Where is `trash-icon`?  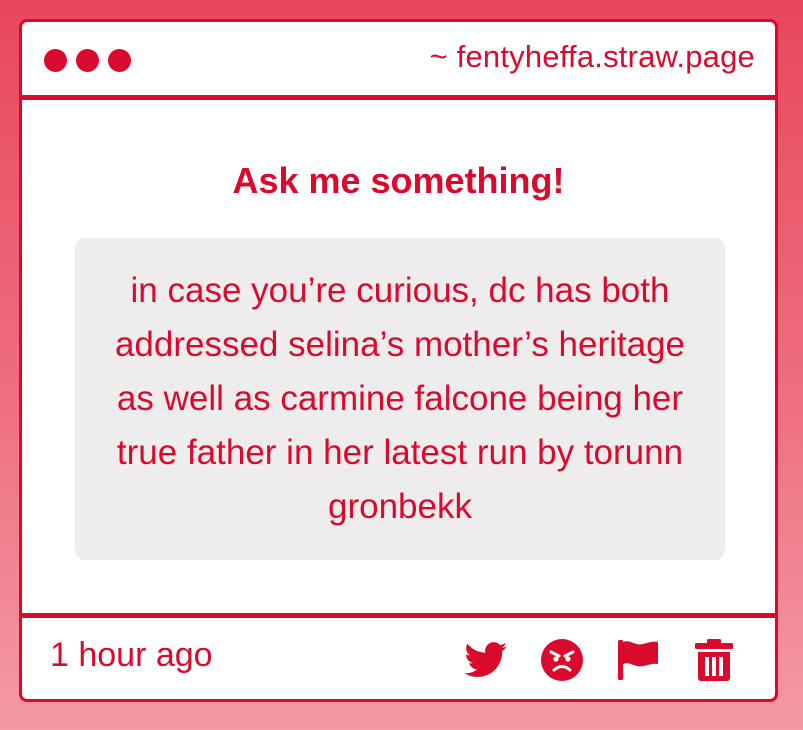
trash-icon is located at coordinates (714, 660).